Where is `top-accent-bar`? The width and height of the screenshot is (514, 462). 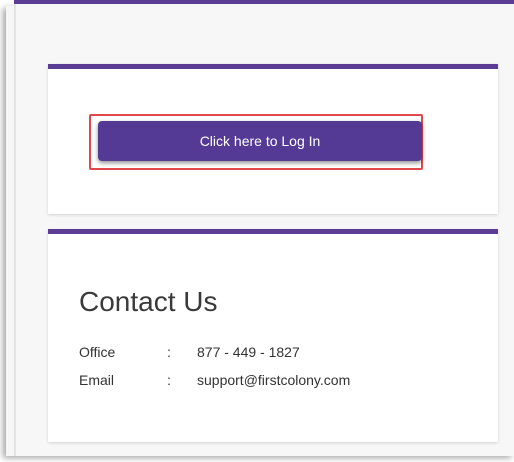
top-accent-bar is located at coordinates (264, 2).